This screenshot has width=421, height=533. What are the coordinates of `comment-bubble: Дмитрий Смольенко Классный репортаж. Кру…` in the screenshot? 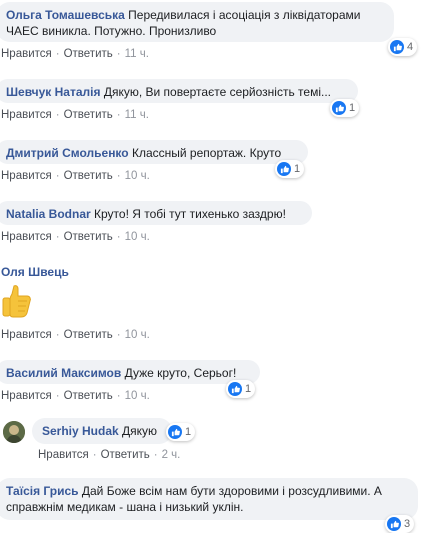 It's located at (154, 152).